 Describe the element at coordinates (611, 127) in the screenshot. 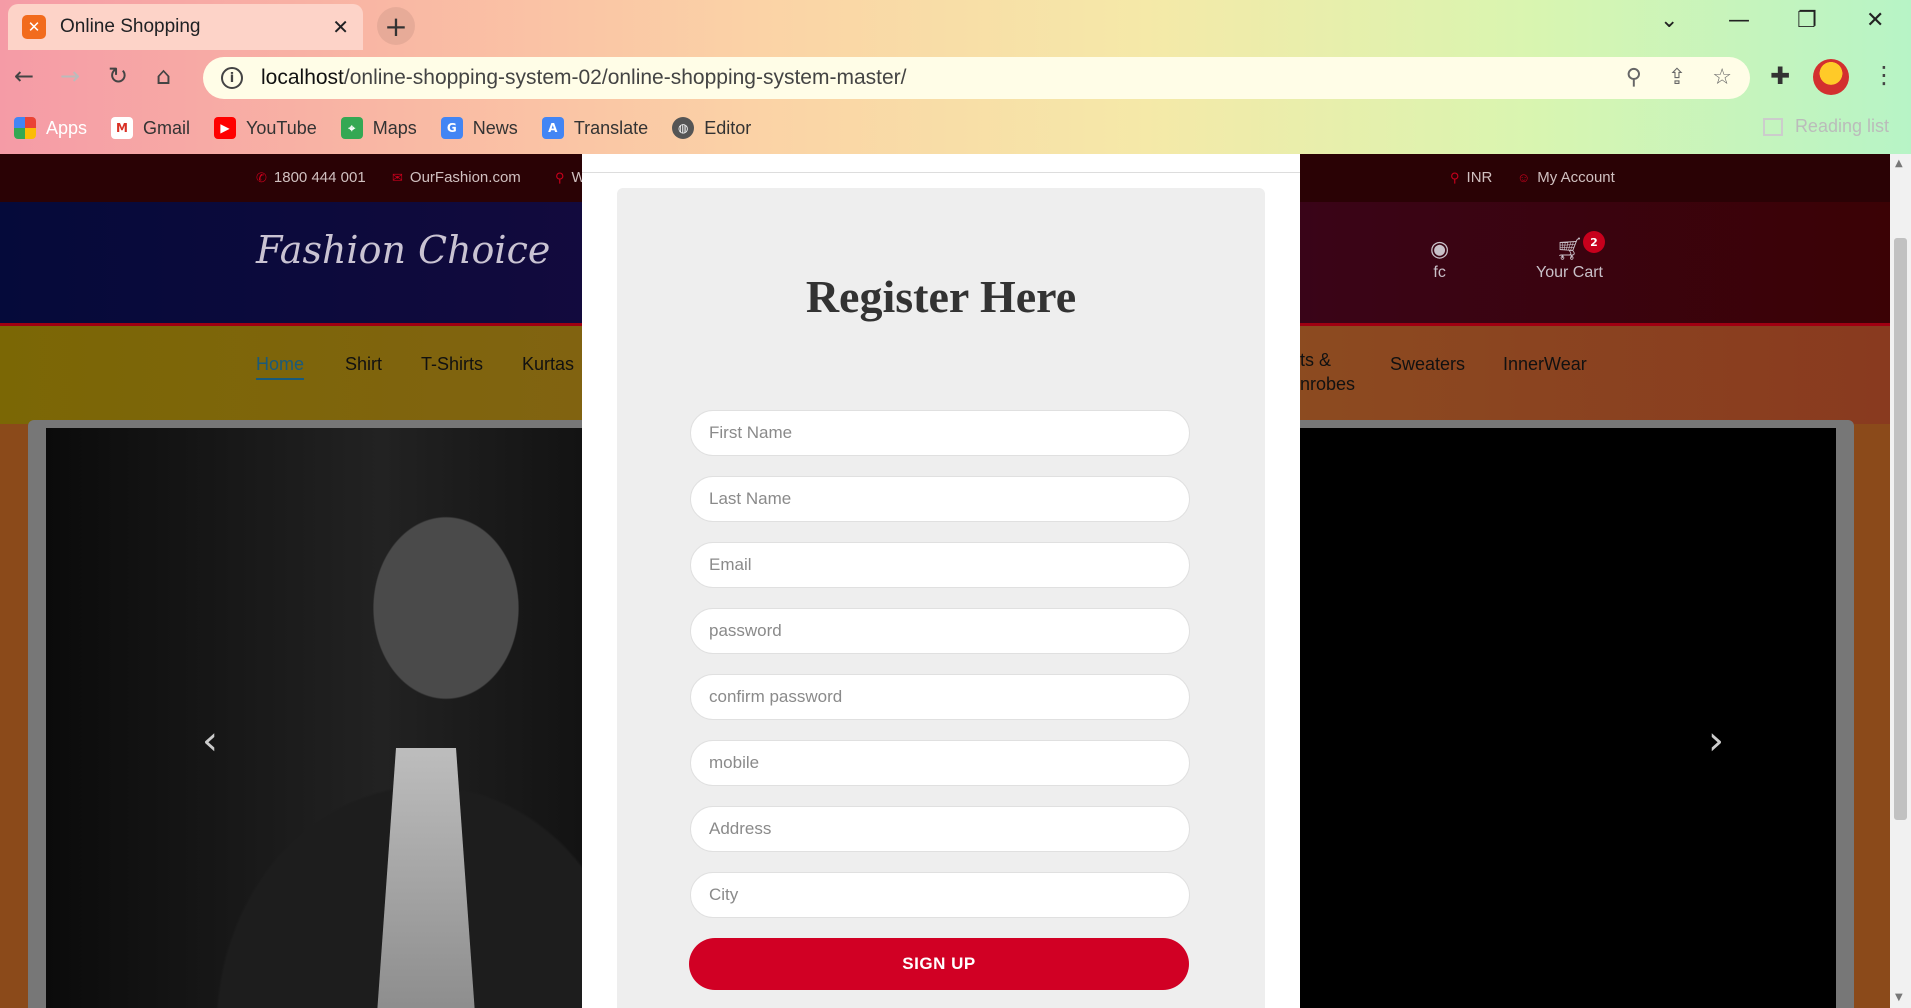

I see `bookmark-label: Translate` at that location.